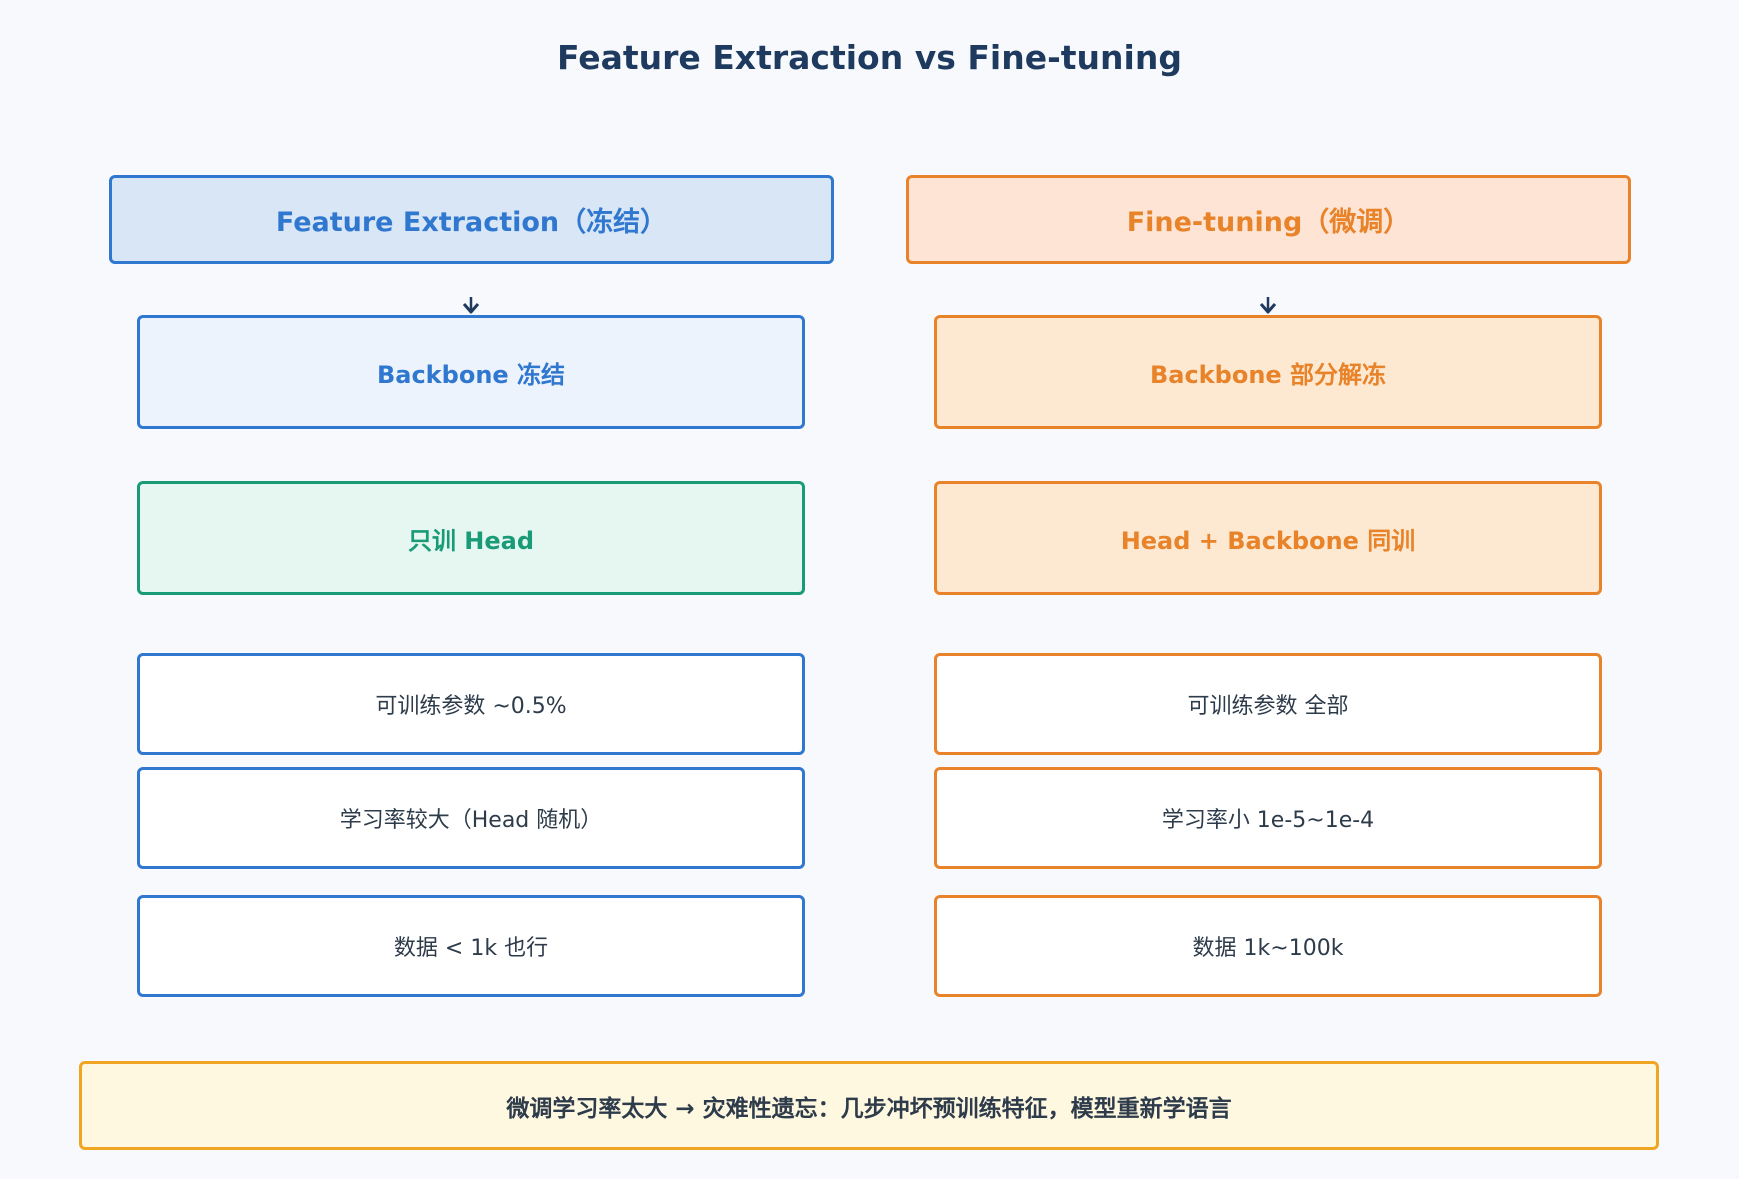 The image size is (1739, 1179). I want to click on right-info-lr: 学习率小 1e-5~1e-4, so click(1268, 818).